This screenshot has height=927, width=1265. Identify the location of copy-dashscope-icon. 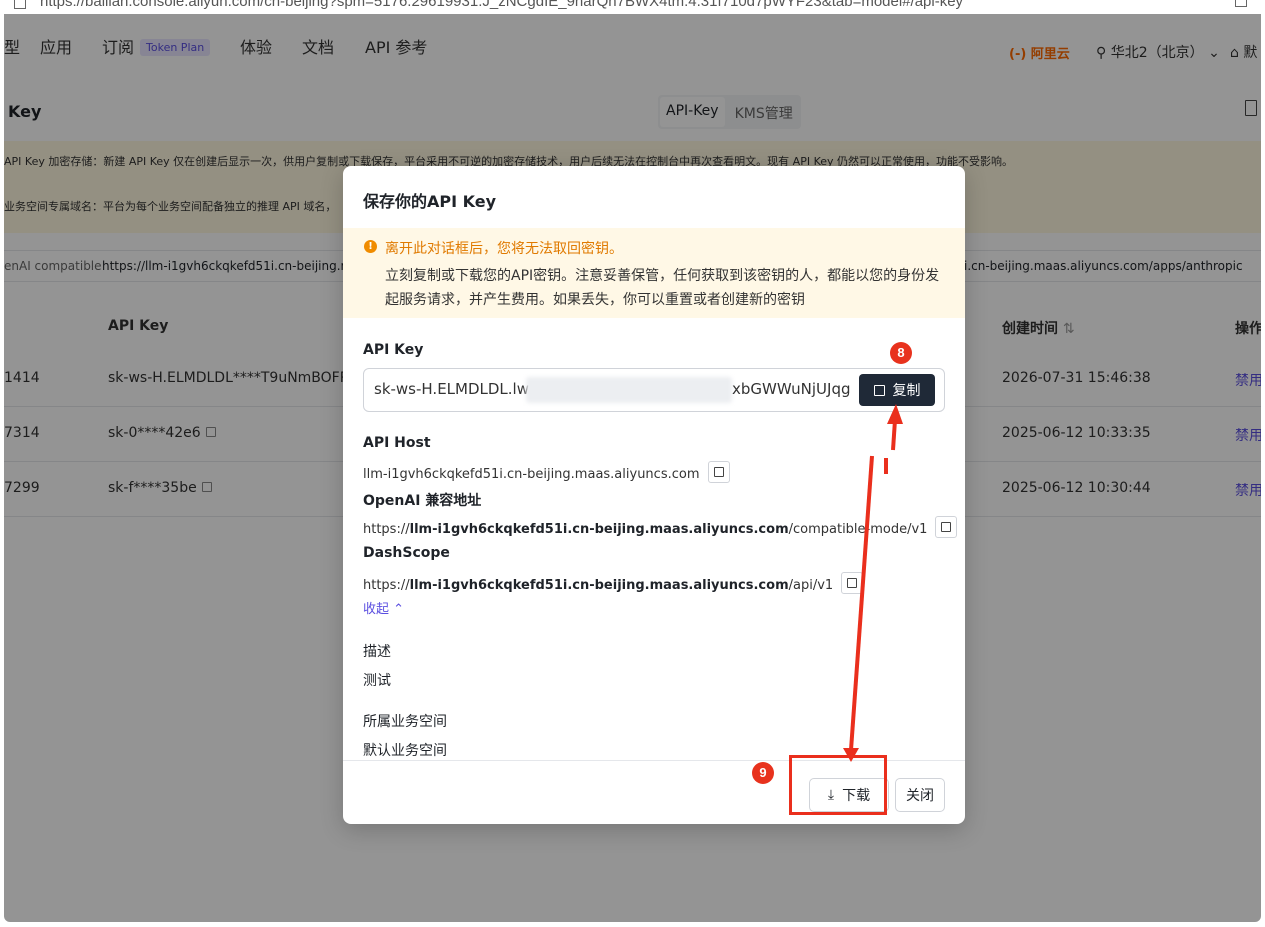
(852, 583).